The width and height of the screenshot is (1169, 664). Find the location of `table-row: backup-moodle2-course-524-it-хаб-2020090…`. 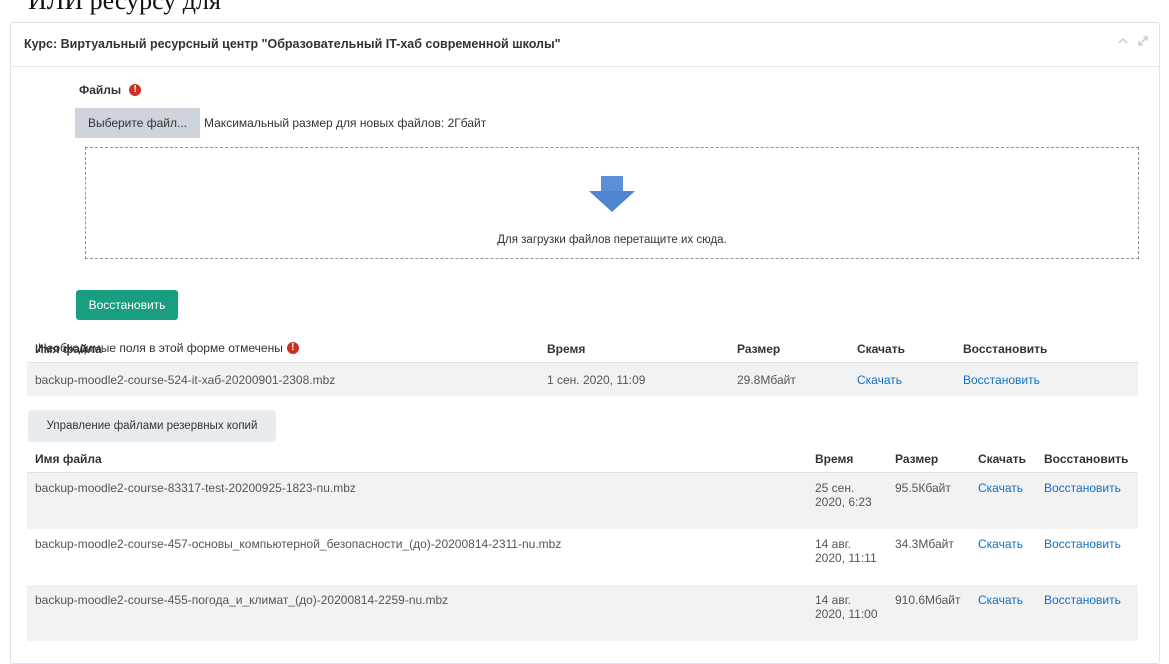

table-row: backup-moodle2-course-524-it-хаб-2020090… is located at coordinates (582, 379).